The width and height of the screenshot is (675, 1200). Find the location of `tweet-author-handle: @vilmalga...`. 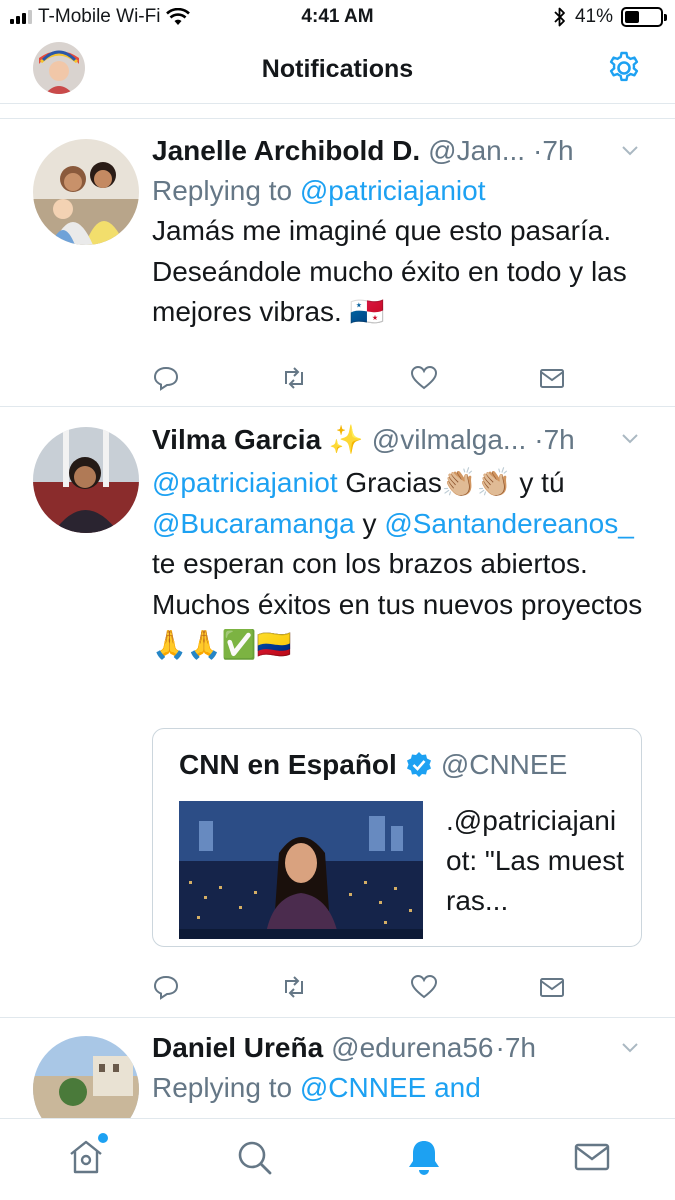

tweet-author-handle: @vilmalga... is located at coordinates (449, 440).